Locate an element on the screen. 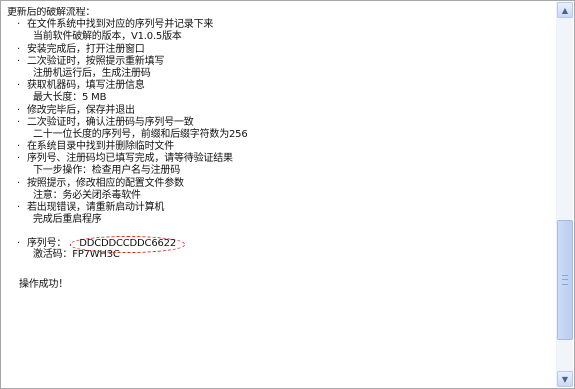  list-item-sub: 下一步操作：检查用户名与注册码 is located at coordinates (106, 171).